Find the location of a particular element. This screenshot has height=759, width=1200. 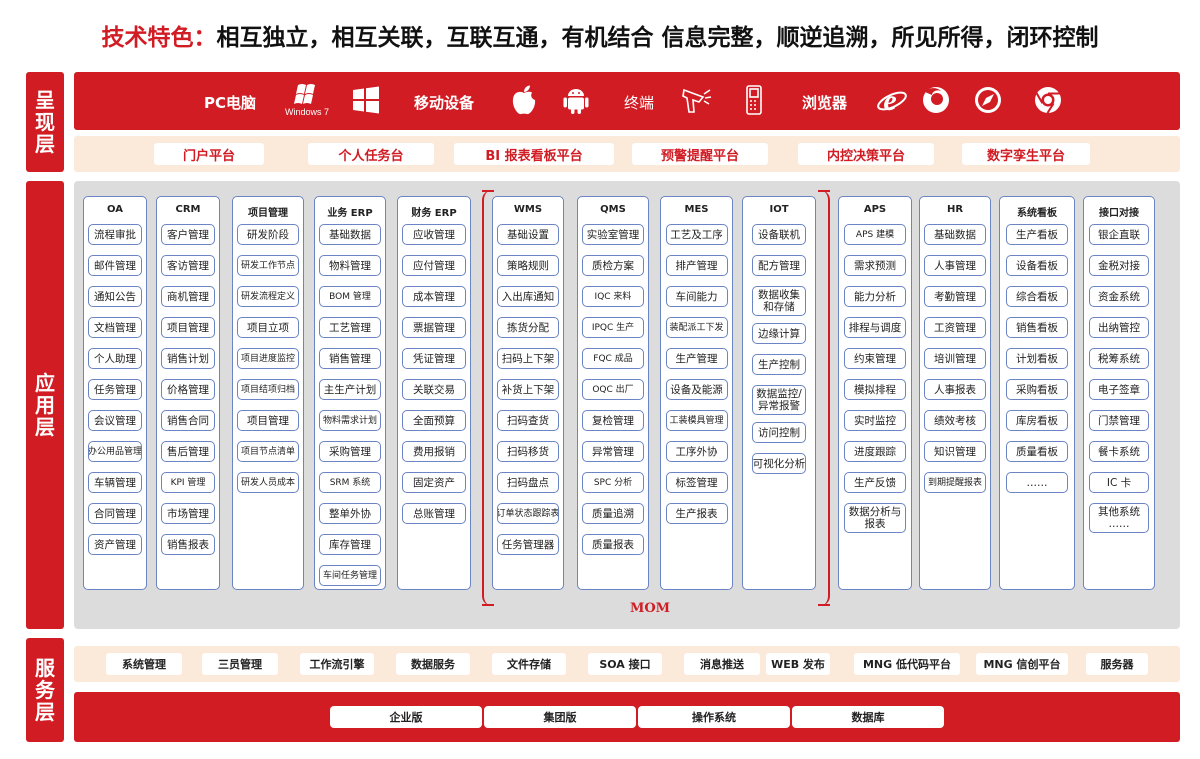

module-item: 考勤管理 is located at coordinates (955, 296).